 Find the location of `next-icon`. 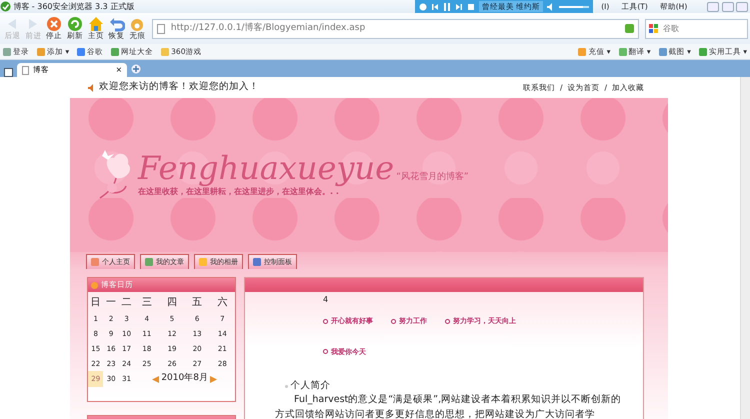

next-icon is located at coordinates (458, 6).